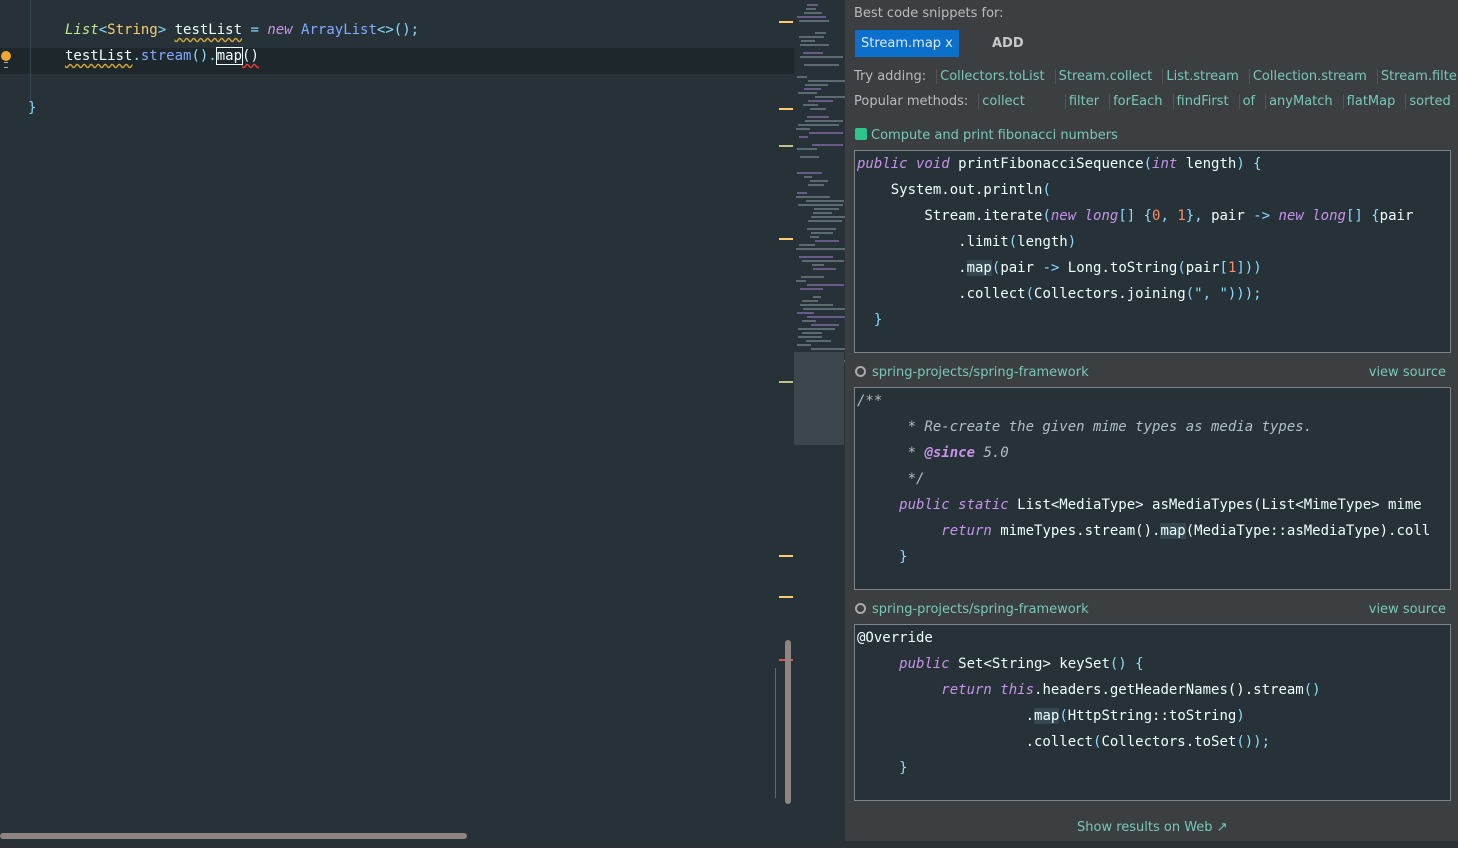  Describe the element at coordinates (1152, 190) in the screenshot. I see `code-line: System.out.println(` at that location.